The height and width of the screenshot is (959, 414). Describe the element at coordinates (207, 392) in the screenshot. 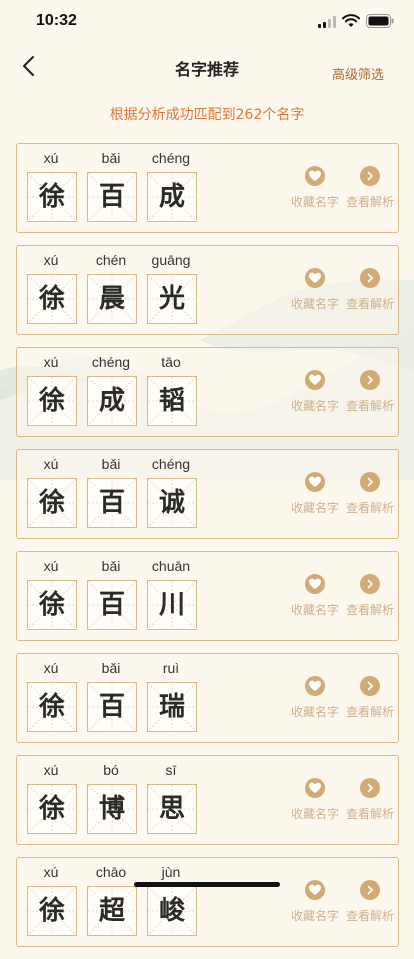

I see `name-card: xú 徐 chéng 成 tāo 韬 收藏名字 查看解析` at that location.